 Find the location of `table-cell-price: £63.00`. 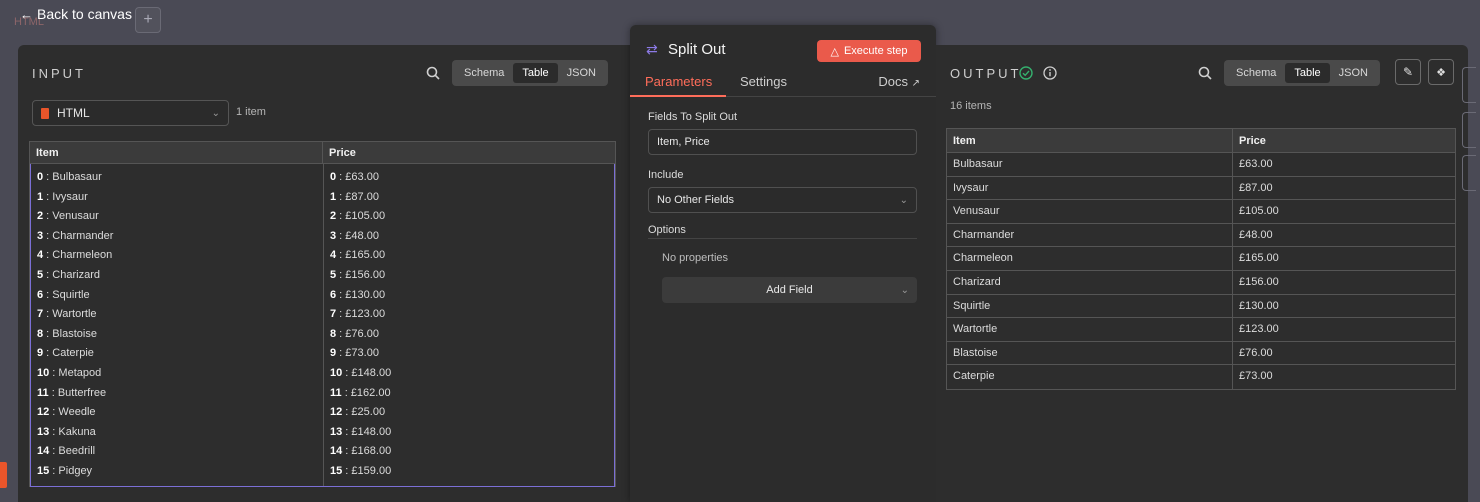

table-cell-price: £63.00 is located at coordinates (1256, 164).